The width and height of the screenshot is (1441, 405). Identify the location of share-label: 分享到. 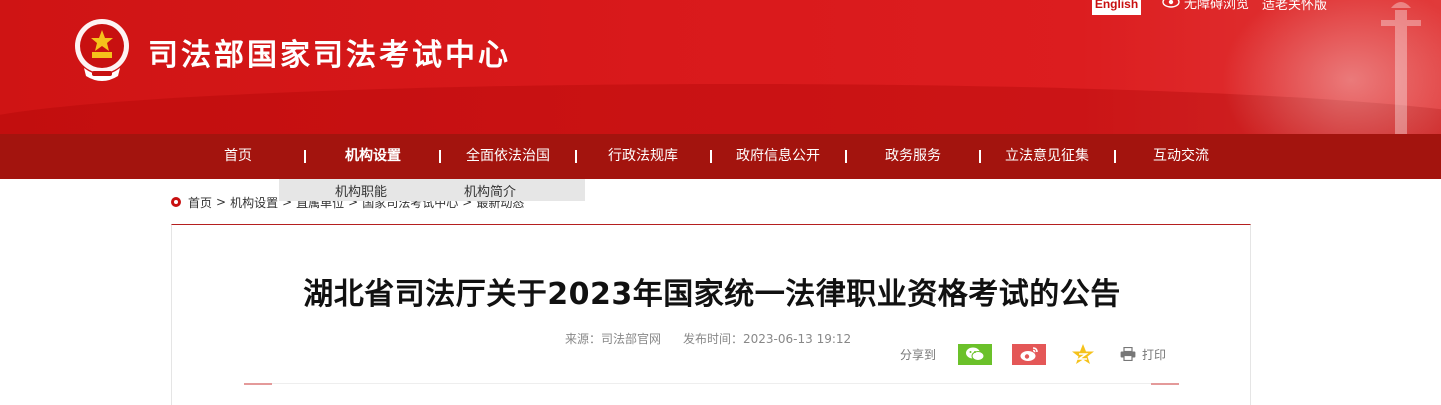
(918, 354).